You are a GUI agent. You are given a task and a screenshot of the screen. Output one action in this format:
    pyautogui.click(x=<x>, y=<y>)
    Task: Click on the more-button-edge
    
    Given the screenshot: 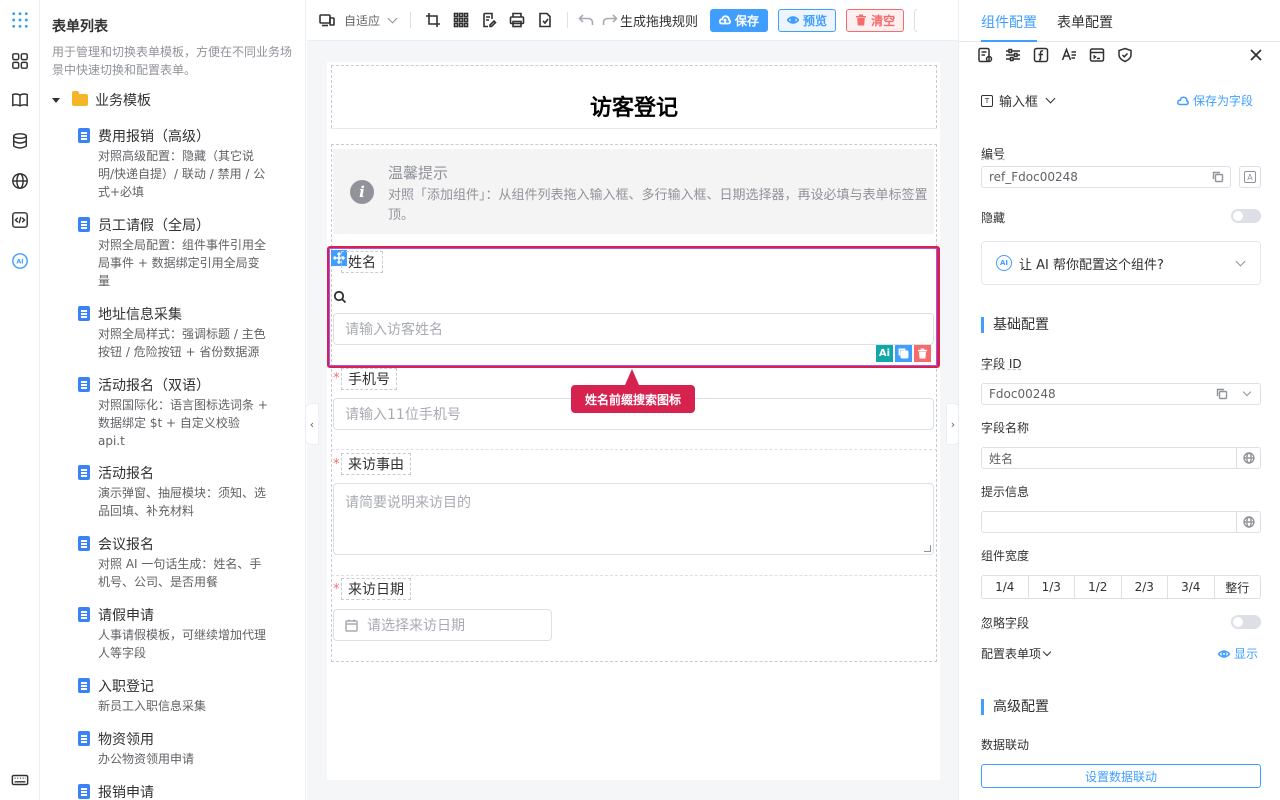 What is the action you would take?
    pyautogui.click(x=916, y=20)
    